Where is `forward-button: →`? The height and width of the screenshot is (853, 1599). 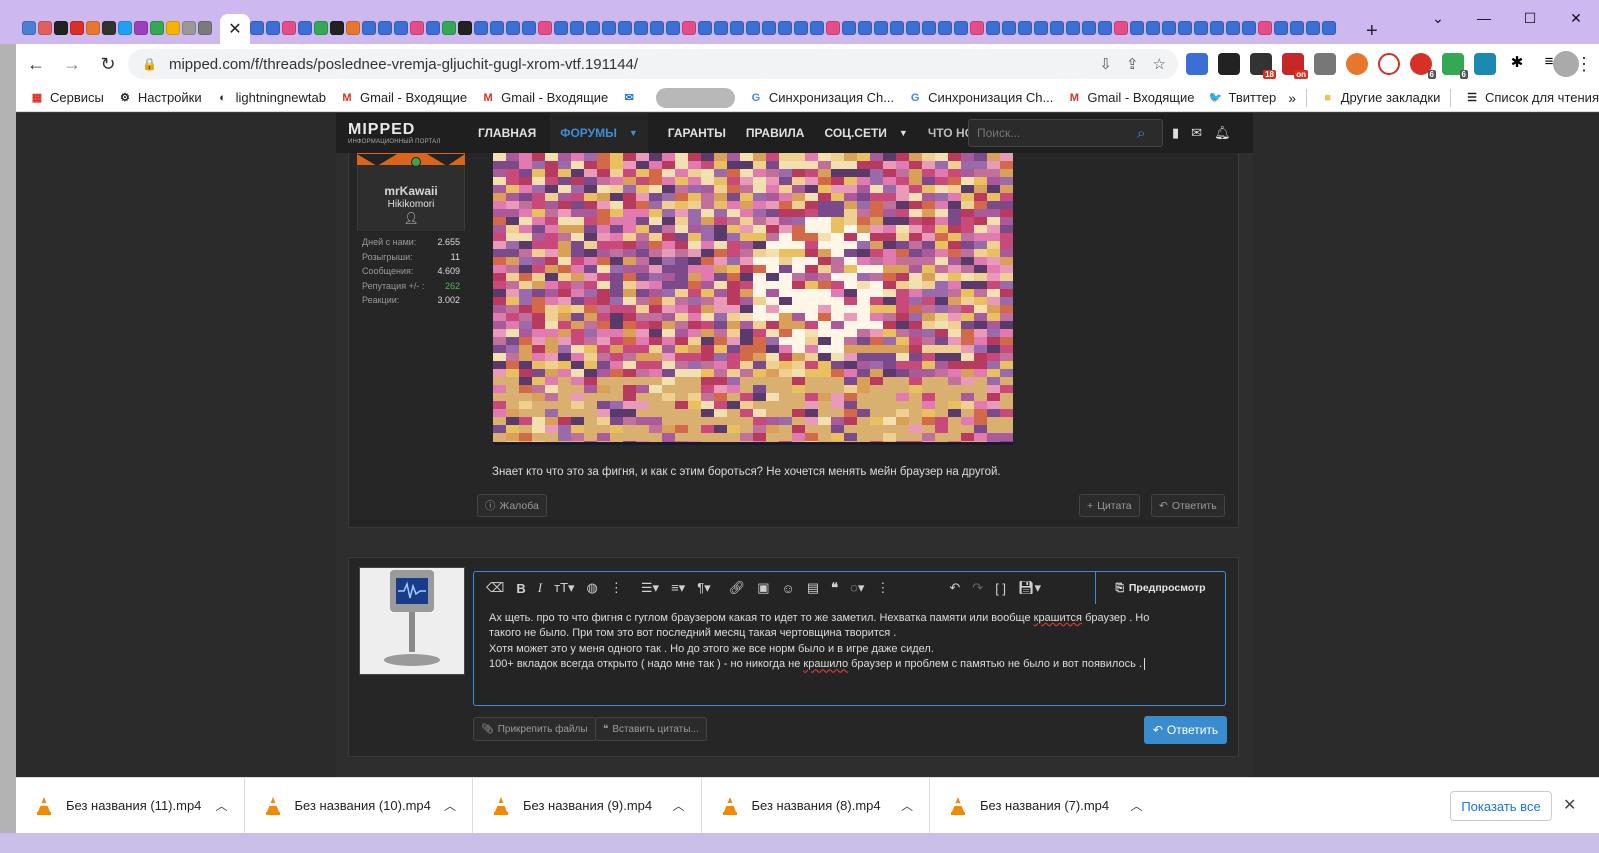 forward-button: → is located at coordinates (72, 64).